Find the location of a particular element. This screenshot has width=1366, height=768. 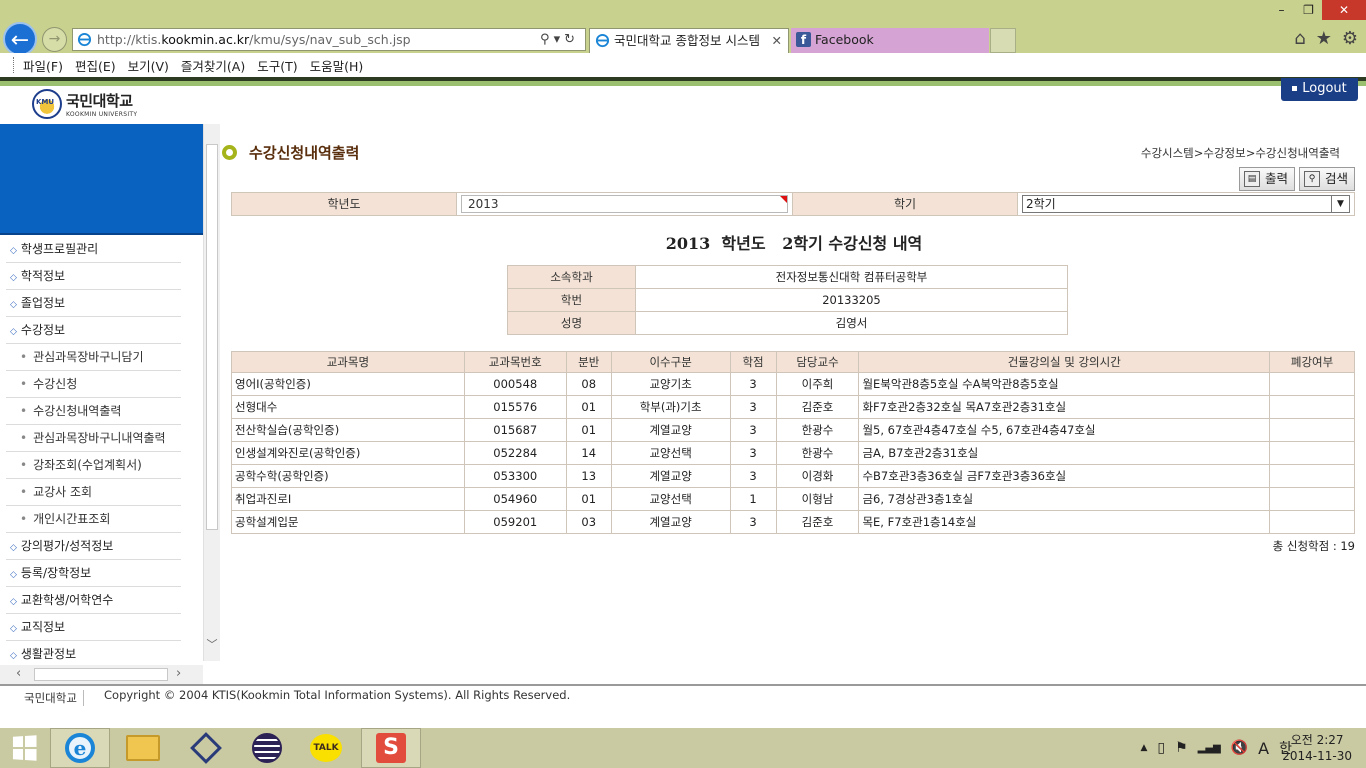

table-header-row: 교과목명 교과목번호 분반 이수구분 학점 담당교수 건물강의실 및 강의시간 폐강여부 is located at coordinates (793, 362).